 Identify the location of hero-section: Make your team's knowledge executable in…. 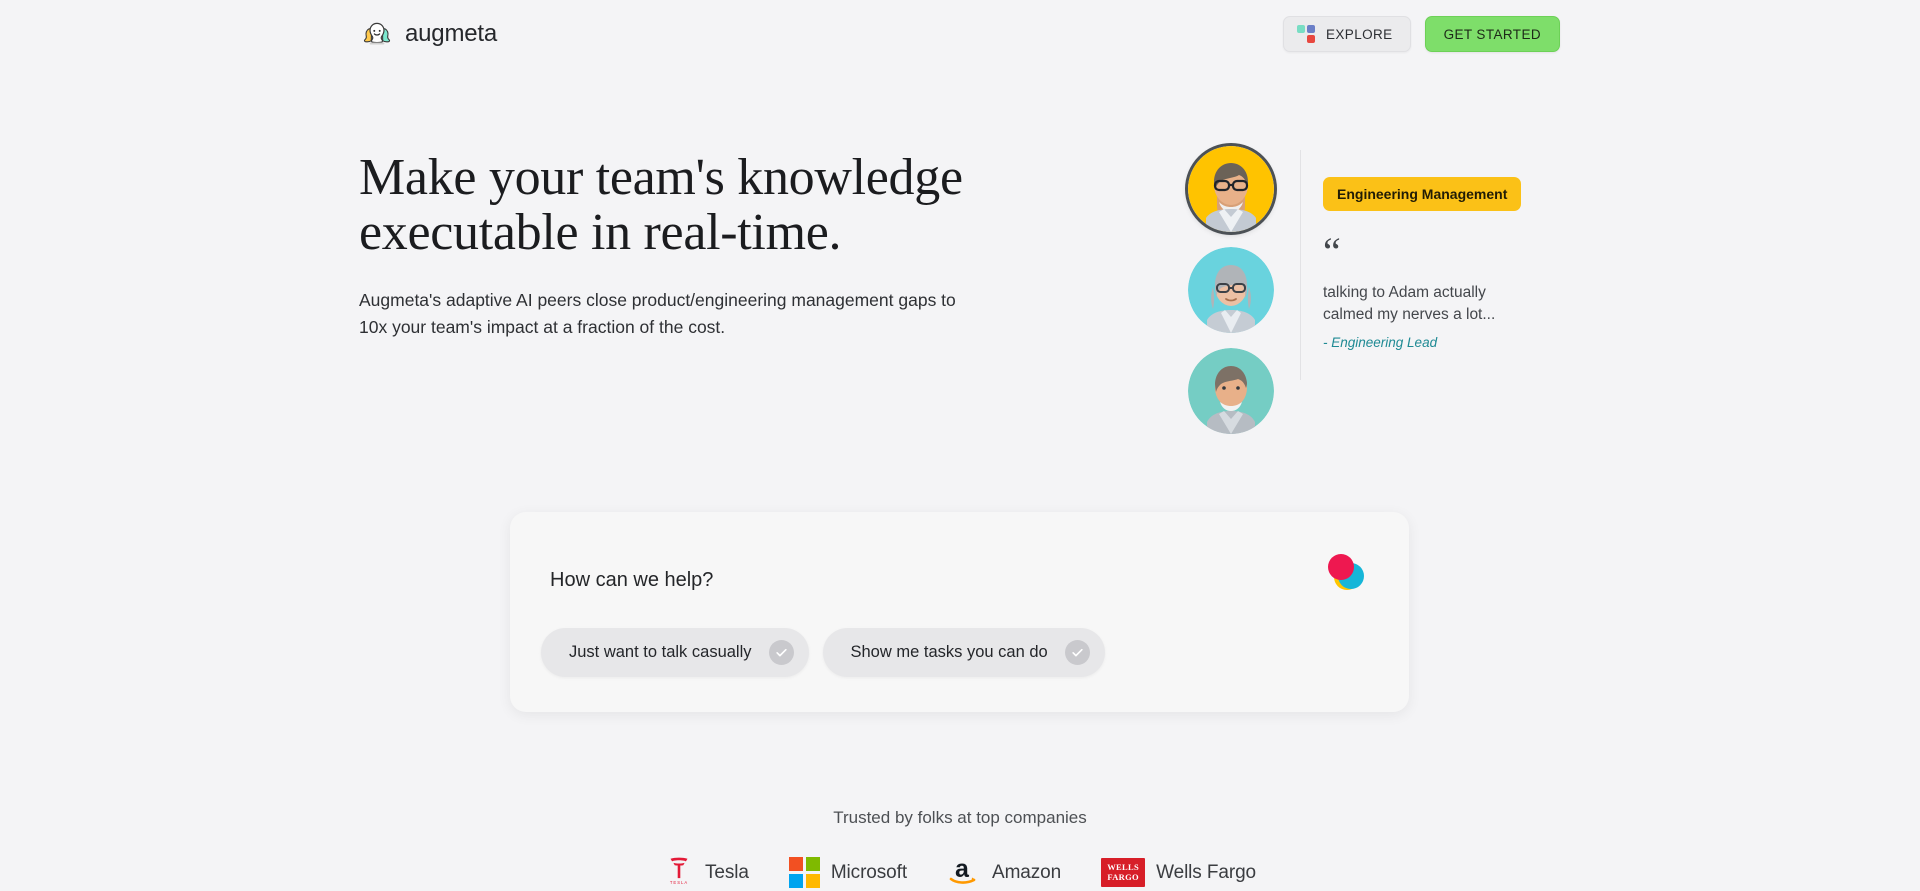
(679, 245).